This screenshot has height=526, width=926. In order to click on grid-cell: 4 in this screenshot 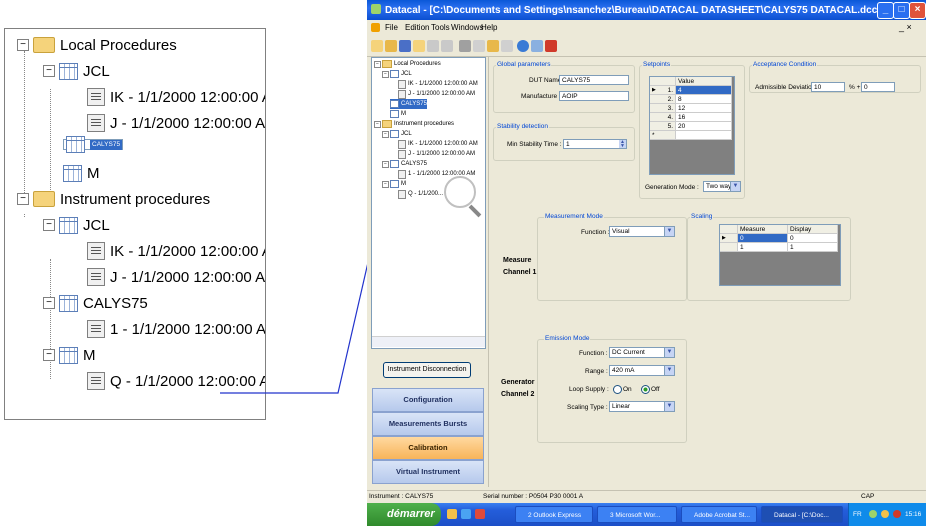, I will do `click(704, 90)`.